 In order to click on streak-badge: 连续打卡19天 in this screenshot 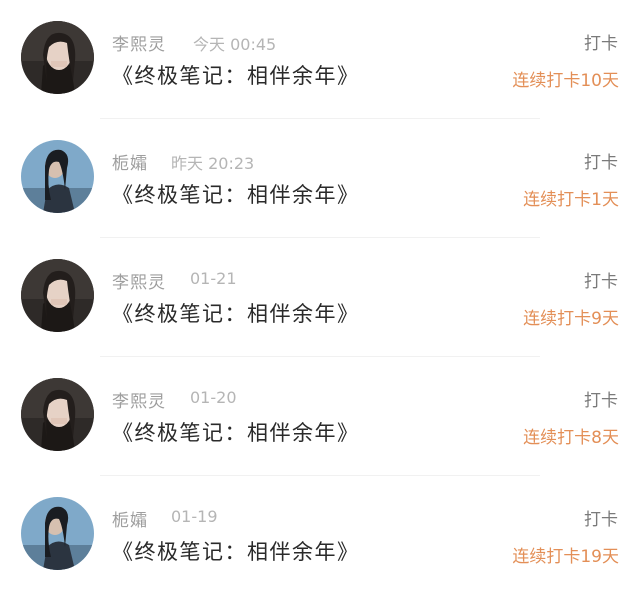, I will do `click(565, 557)`.